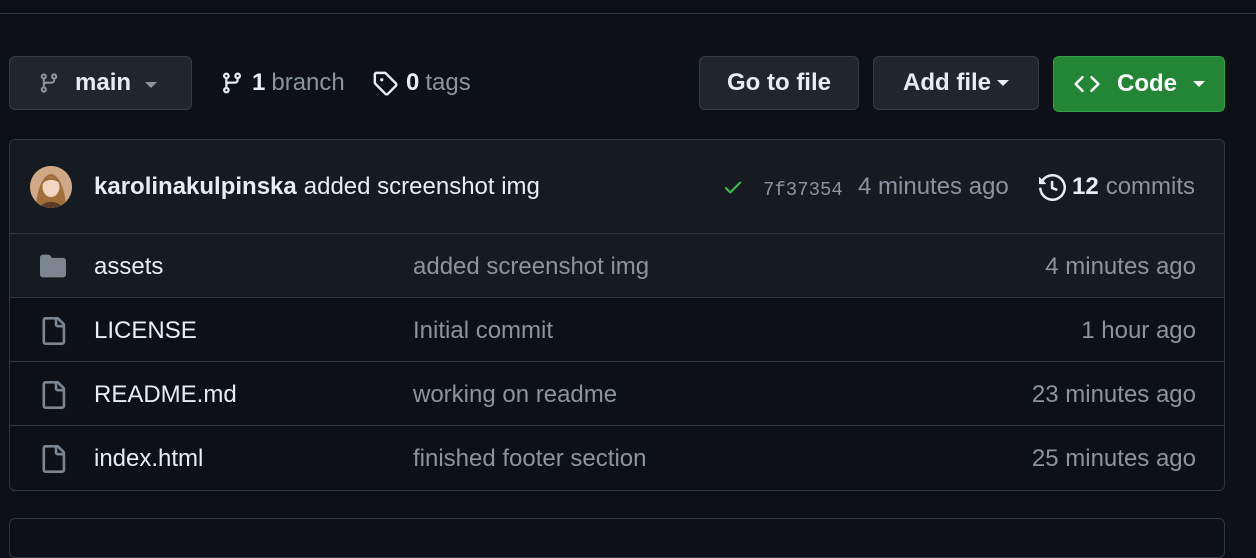 Image resolution: width=1256 pixels, height=558 pixels. I want to click on readme-box, so click(617, 538).